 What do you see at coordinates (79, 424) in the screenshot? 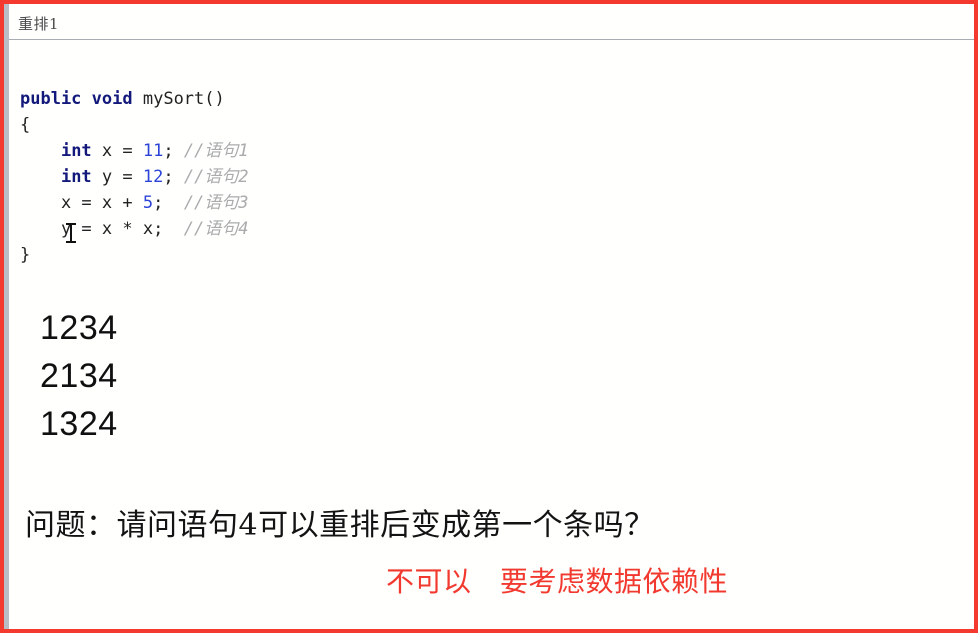
I see `permutation-item: 1324` at bounding box center [79, 424].